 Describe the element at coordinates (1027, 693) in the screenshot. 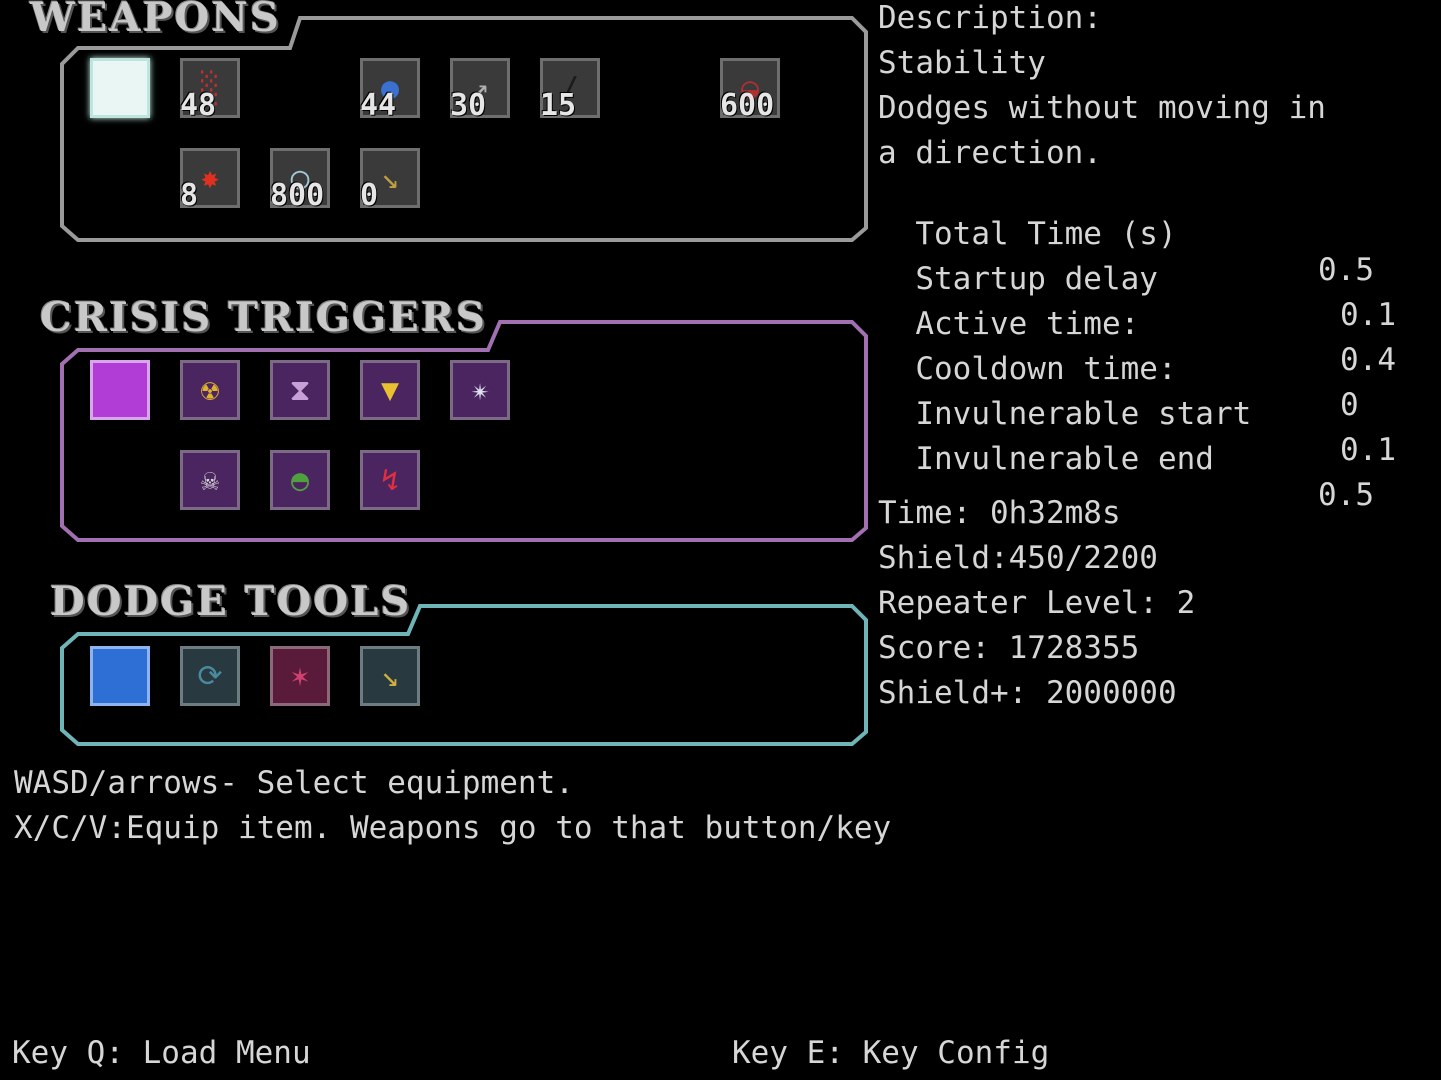

I see `shield-plus-readout: Shield+: 2000000` at that location.